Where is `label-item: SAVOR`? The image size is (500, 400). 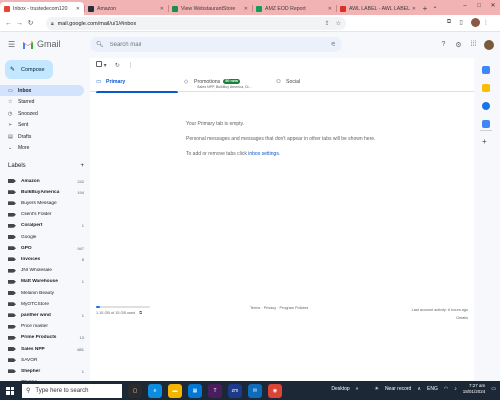 label-item: SAVOR is located at coordinates (46, 360).